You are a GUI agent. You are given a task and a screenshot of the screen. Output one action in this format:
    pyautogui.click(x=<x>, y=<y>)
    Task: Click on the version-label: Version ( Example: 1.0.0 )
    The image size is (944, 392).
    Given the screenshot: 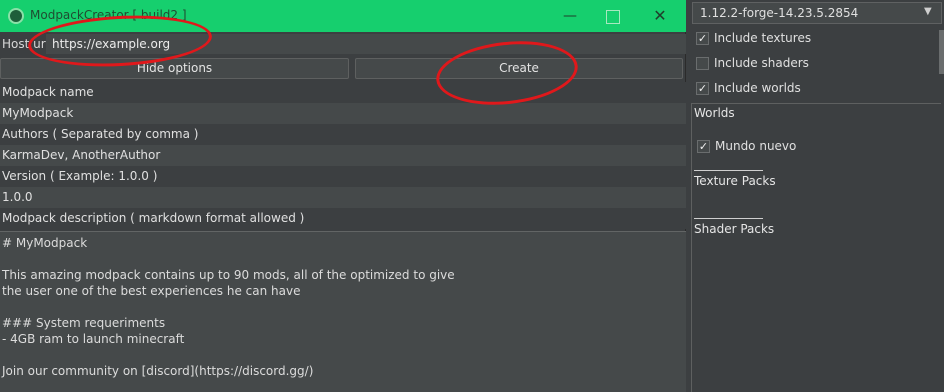 What is the action you would take?
    pyautogui.click(x=343, y=176)
    